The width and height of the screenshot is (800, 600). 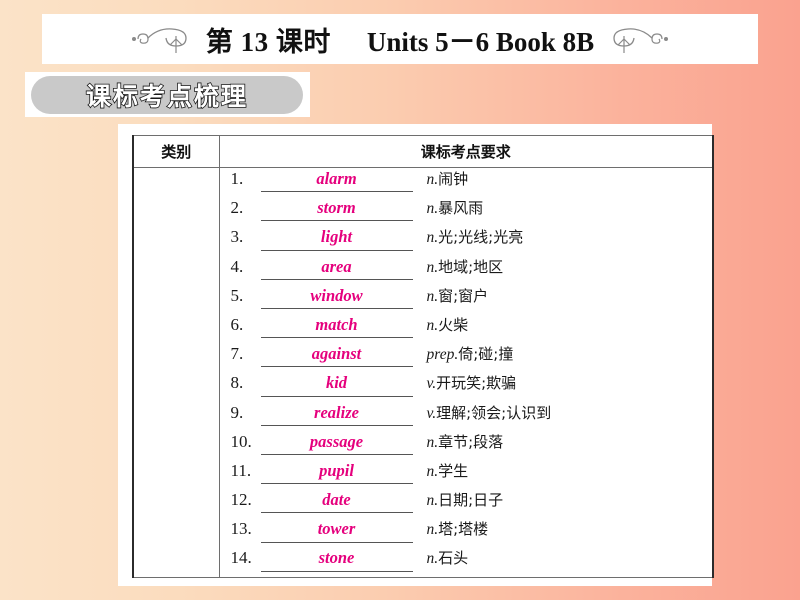 What do you see at coordinates (241, 441) in the screenshot?
I see `entry-number: 10.` at bounding box center [241, 441].